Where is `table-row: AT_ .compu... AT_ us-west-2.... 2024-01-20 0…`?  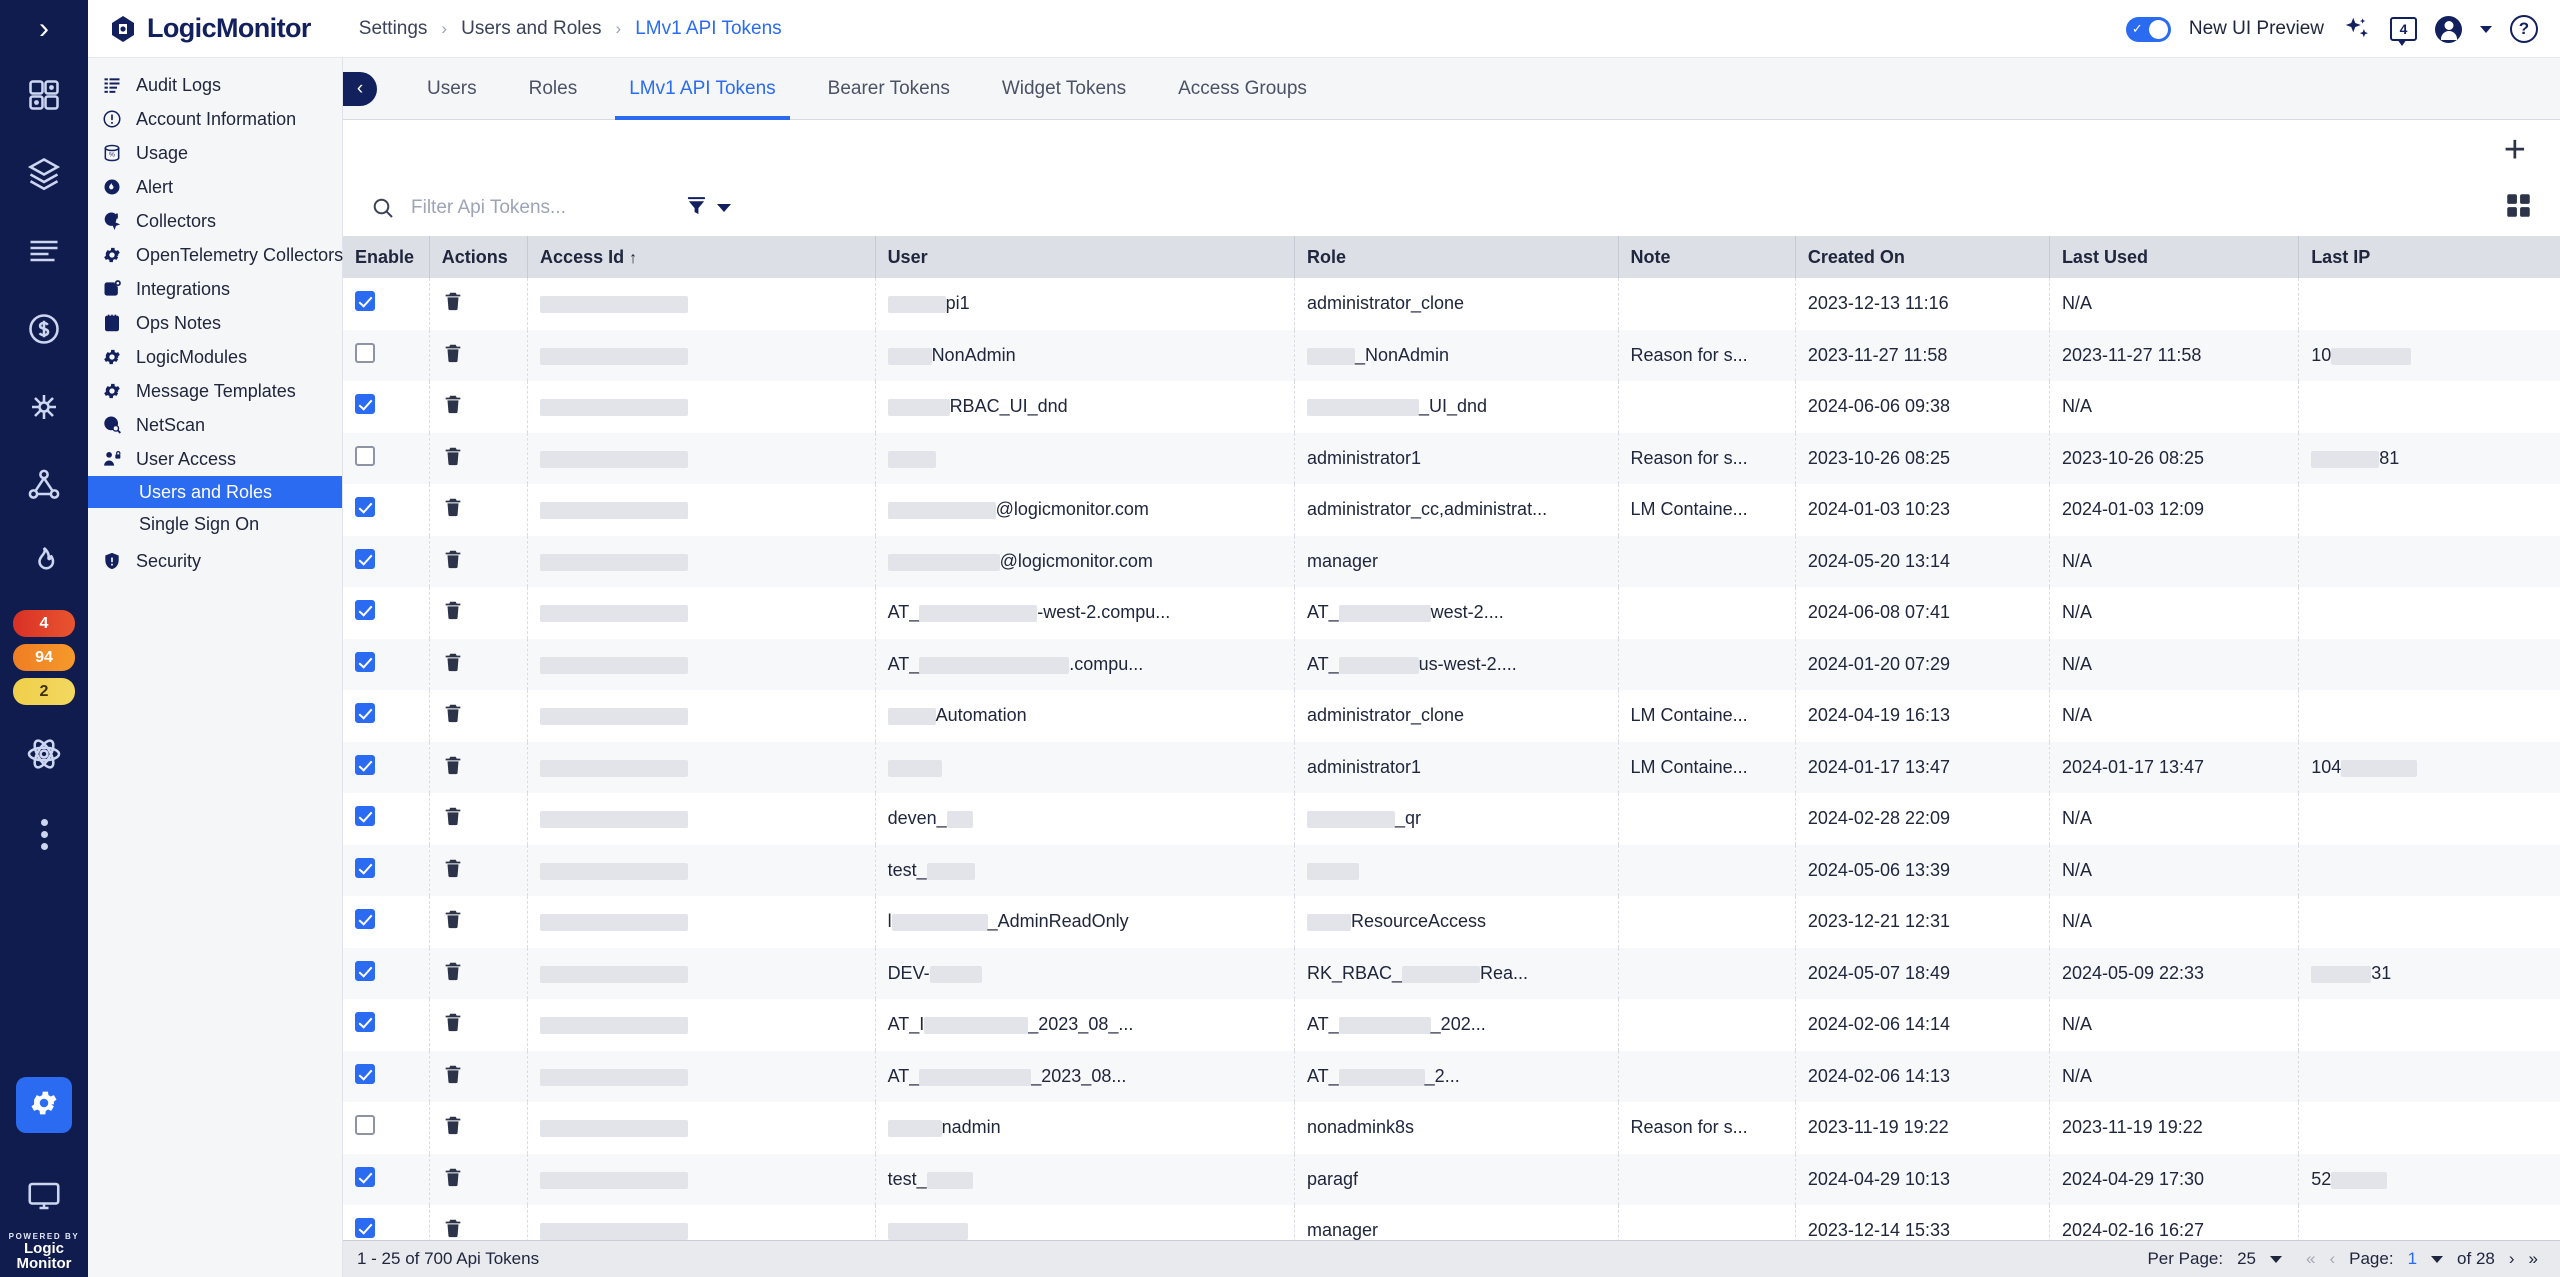
table-row: AT_ .compu... AT_ us-west-2.... 2024-01-20 0… is located at coordinates (1451, 664).